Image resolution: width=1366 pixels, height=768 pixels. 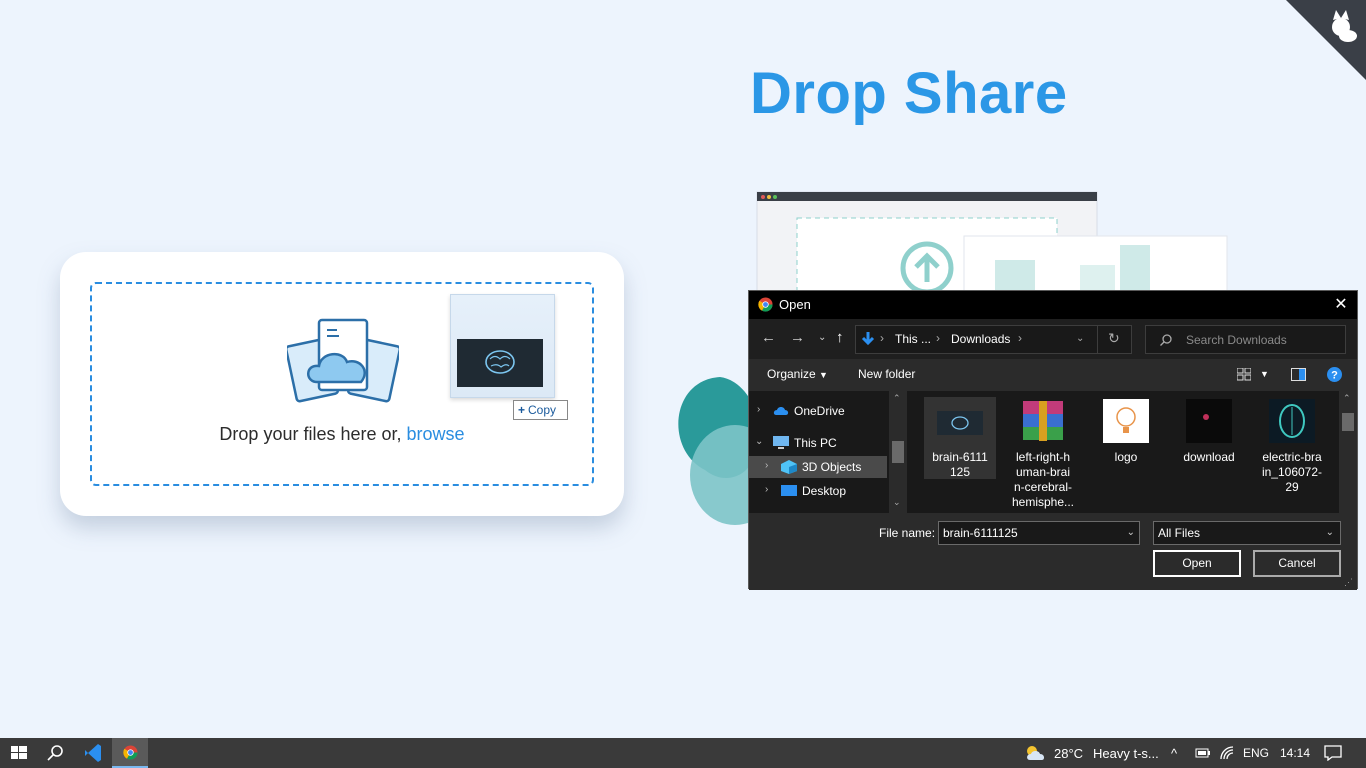 I want to click on file-name: brain-6111 125, so click(x=960, y=464).